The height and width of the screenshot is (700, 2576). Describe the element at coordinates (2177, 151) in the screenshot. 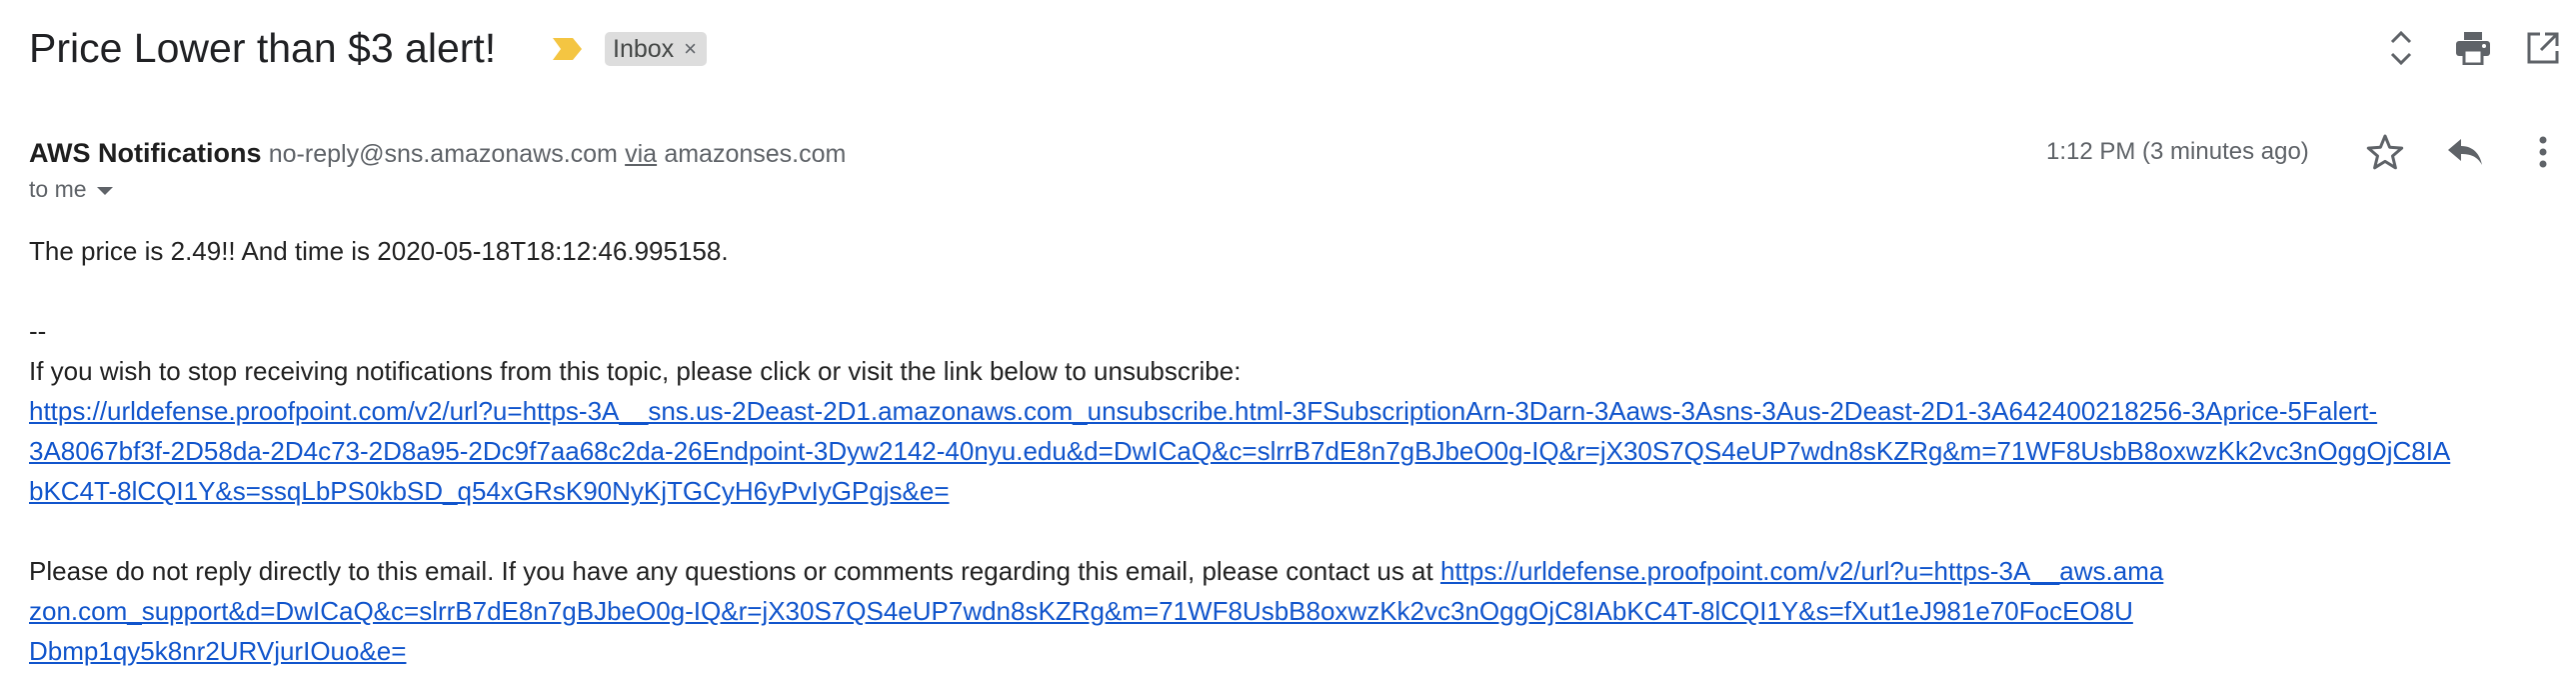

I see `message-timestamp: 1:12 PM (3 minutes ago)` at that location.